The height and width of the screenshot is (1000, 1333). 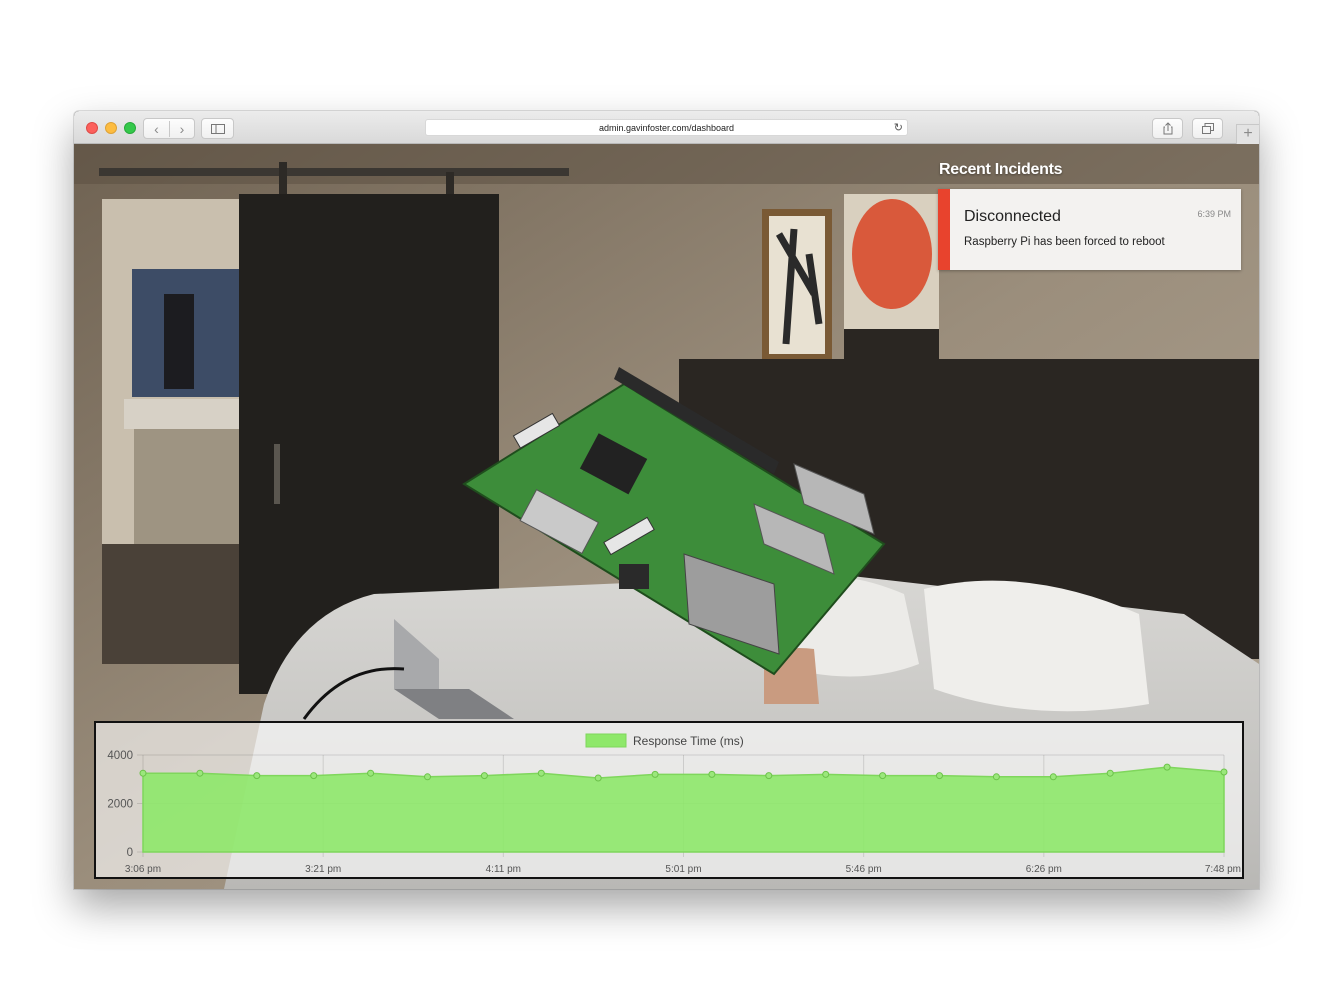 What do you see at coordinates (1247, 134) in the screenshot?
I see `new-tab-button: +` at bounding box center [1247, 134].